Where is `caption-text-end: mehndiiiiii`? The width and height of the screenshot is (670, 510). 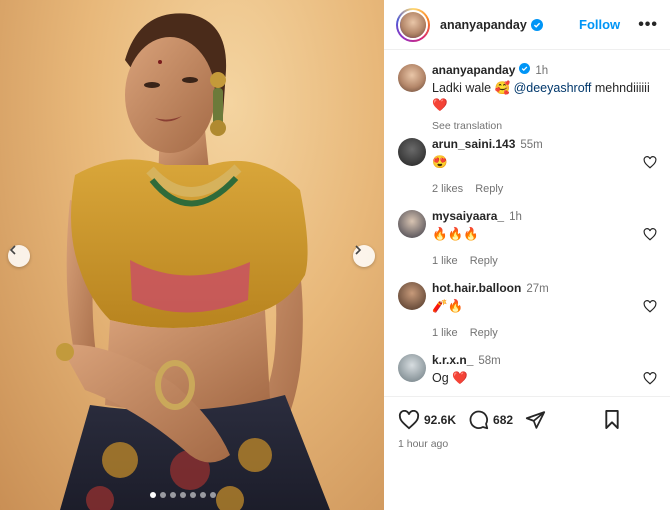
caption-text-end: mehndiiiiii is located at coordinates (620, 88).